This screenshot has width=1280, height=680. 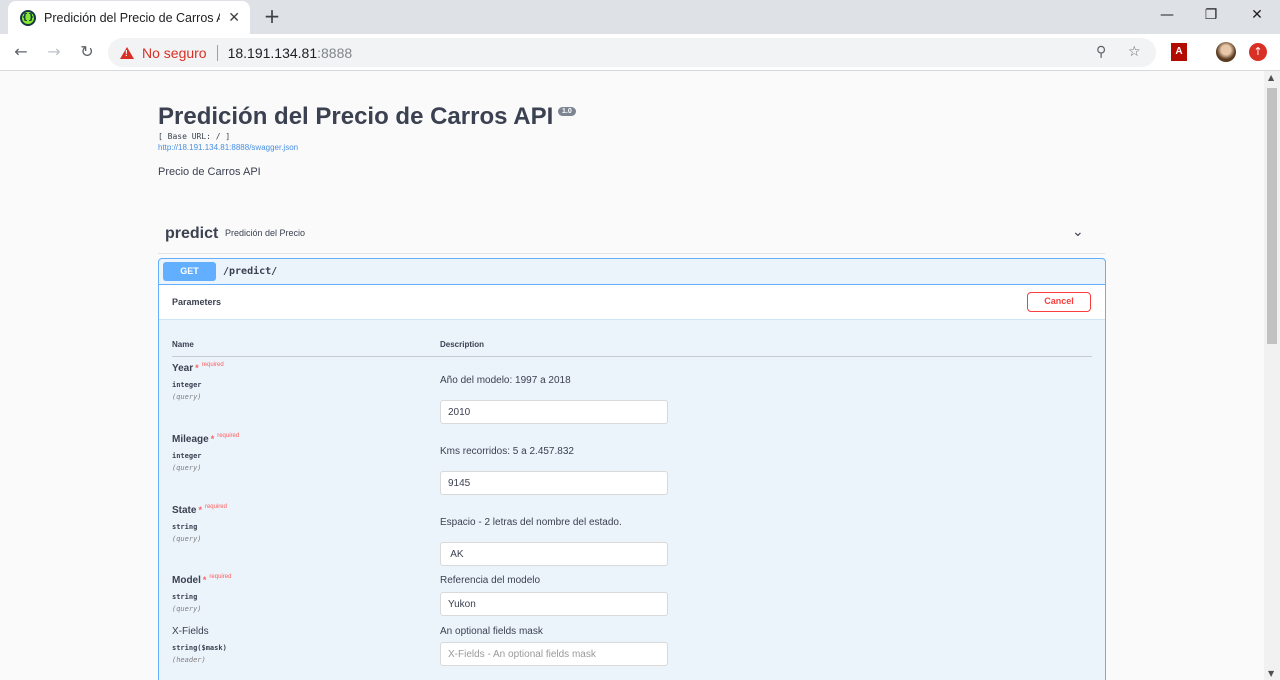 I want to click on param-name-mileage: Mileage * required, so click(x=206, y=439).